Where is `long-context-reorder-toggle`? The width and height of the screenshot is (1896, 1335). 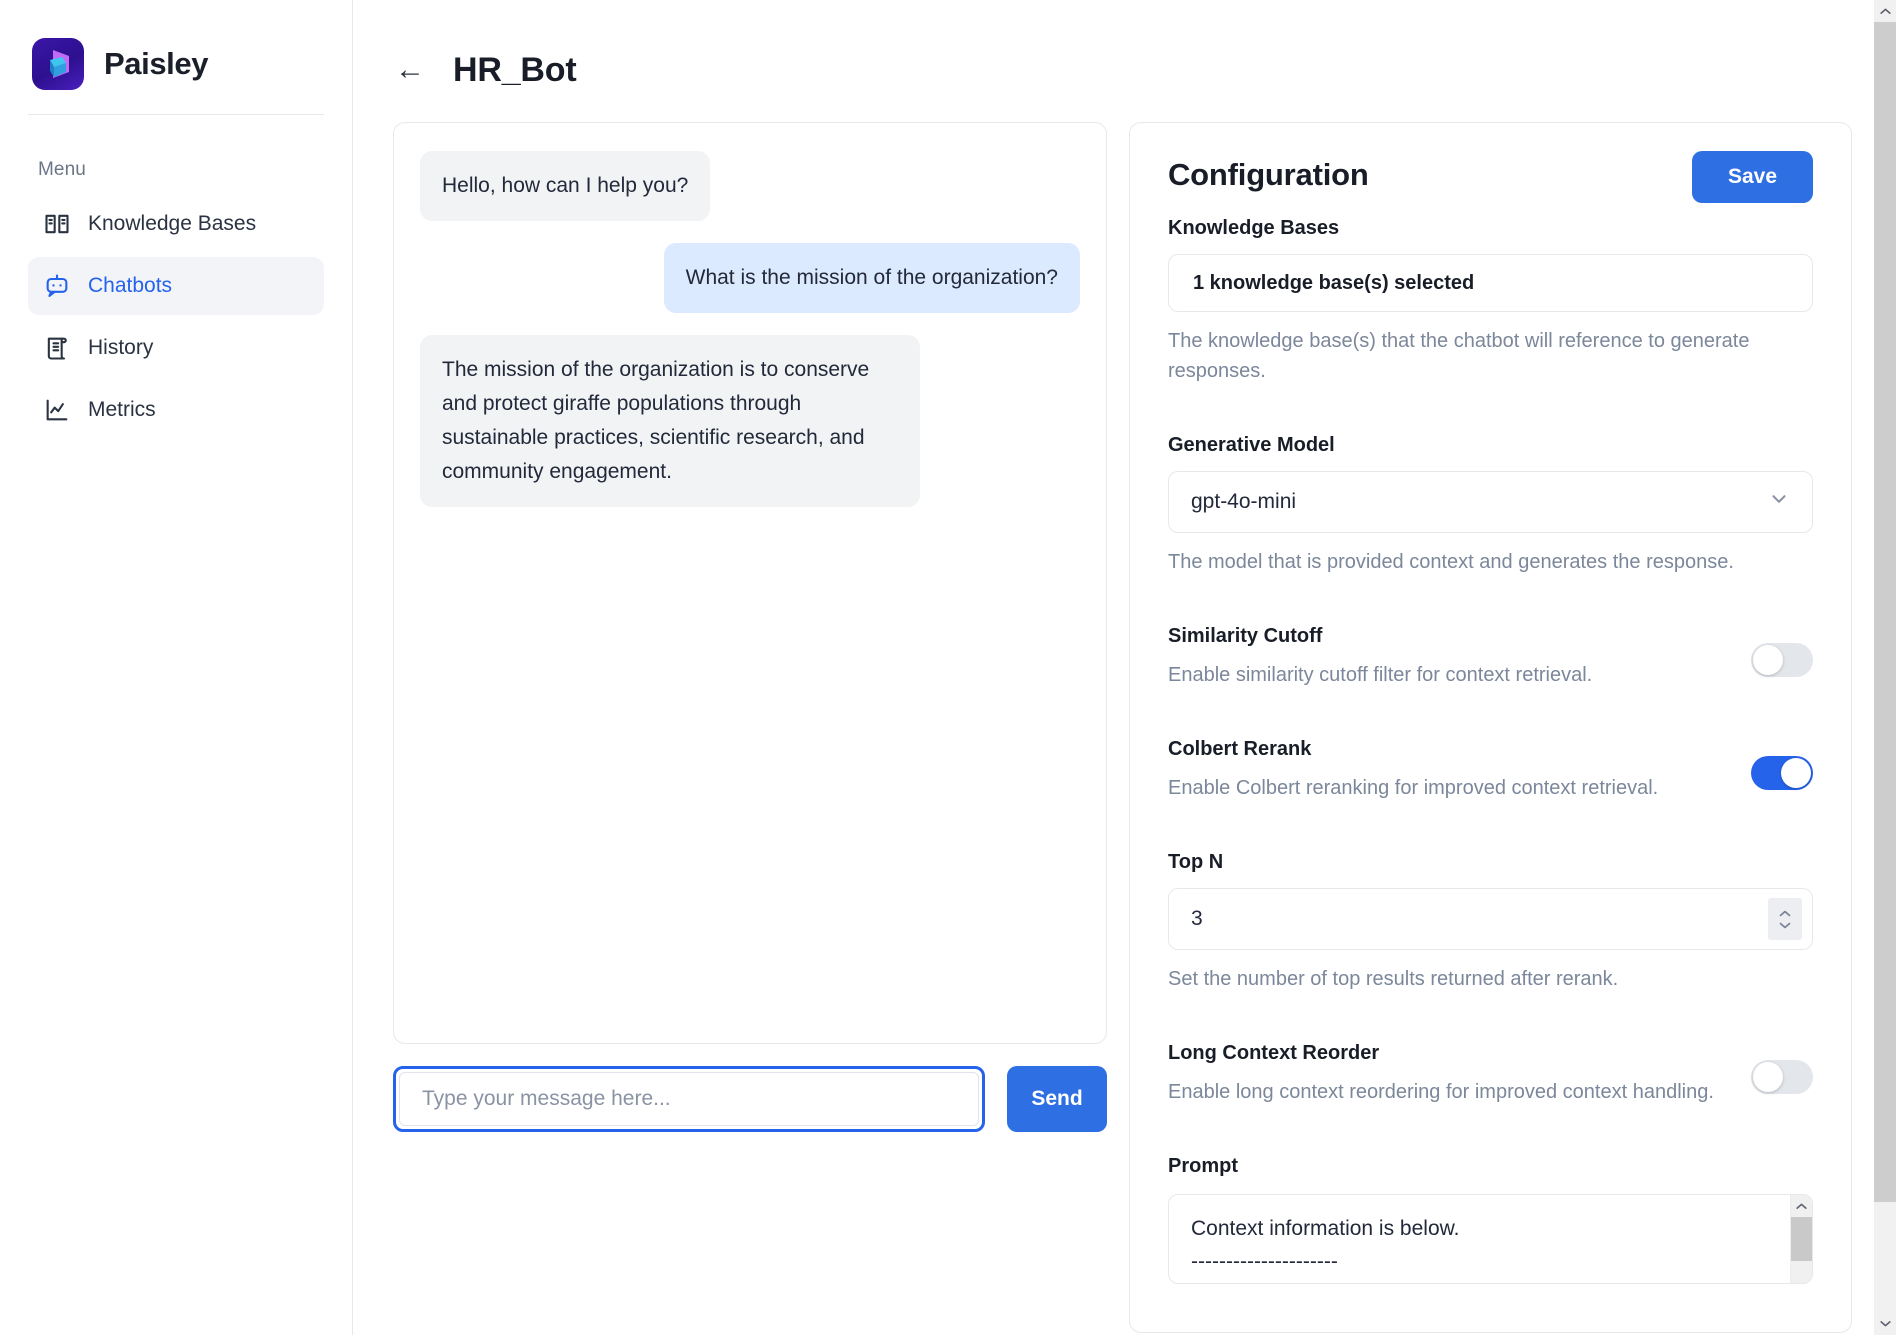 long-context-reorder-toggle is located at coordinates (1782, 1077).